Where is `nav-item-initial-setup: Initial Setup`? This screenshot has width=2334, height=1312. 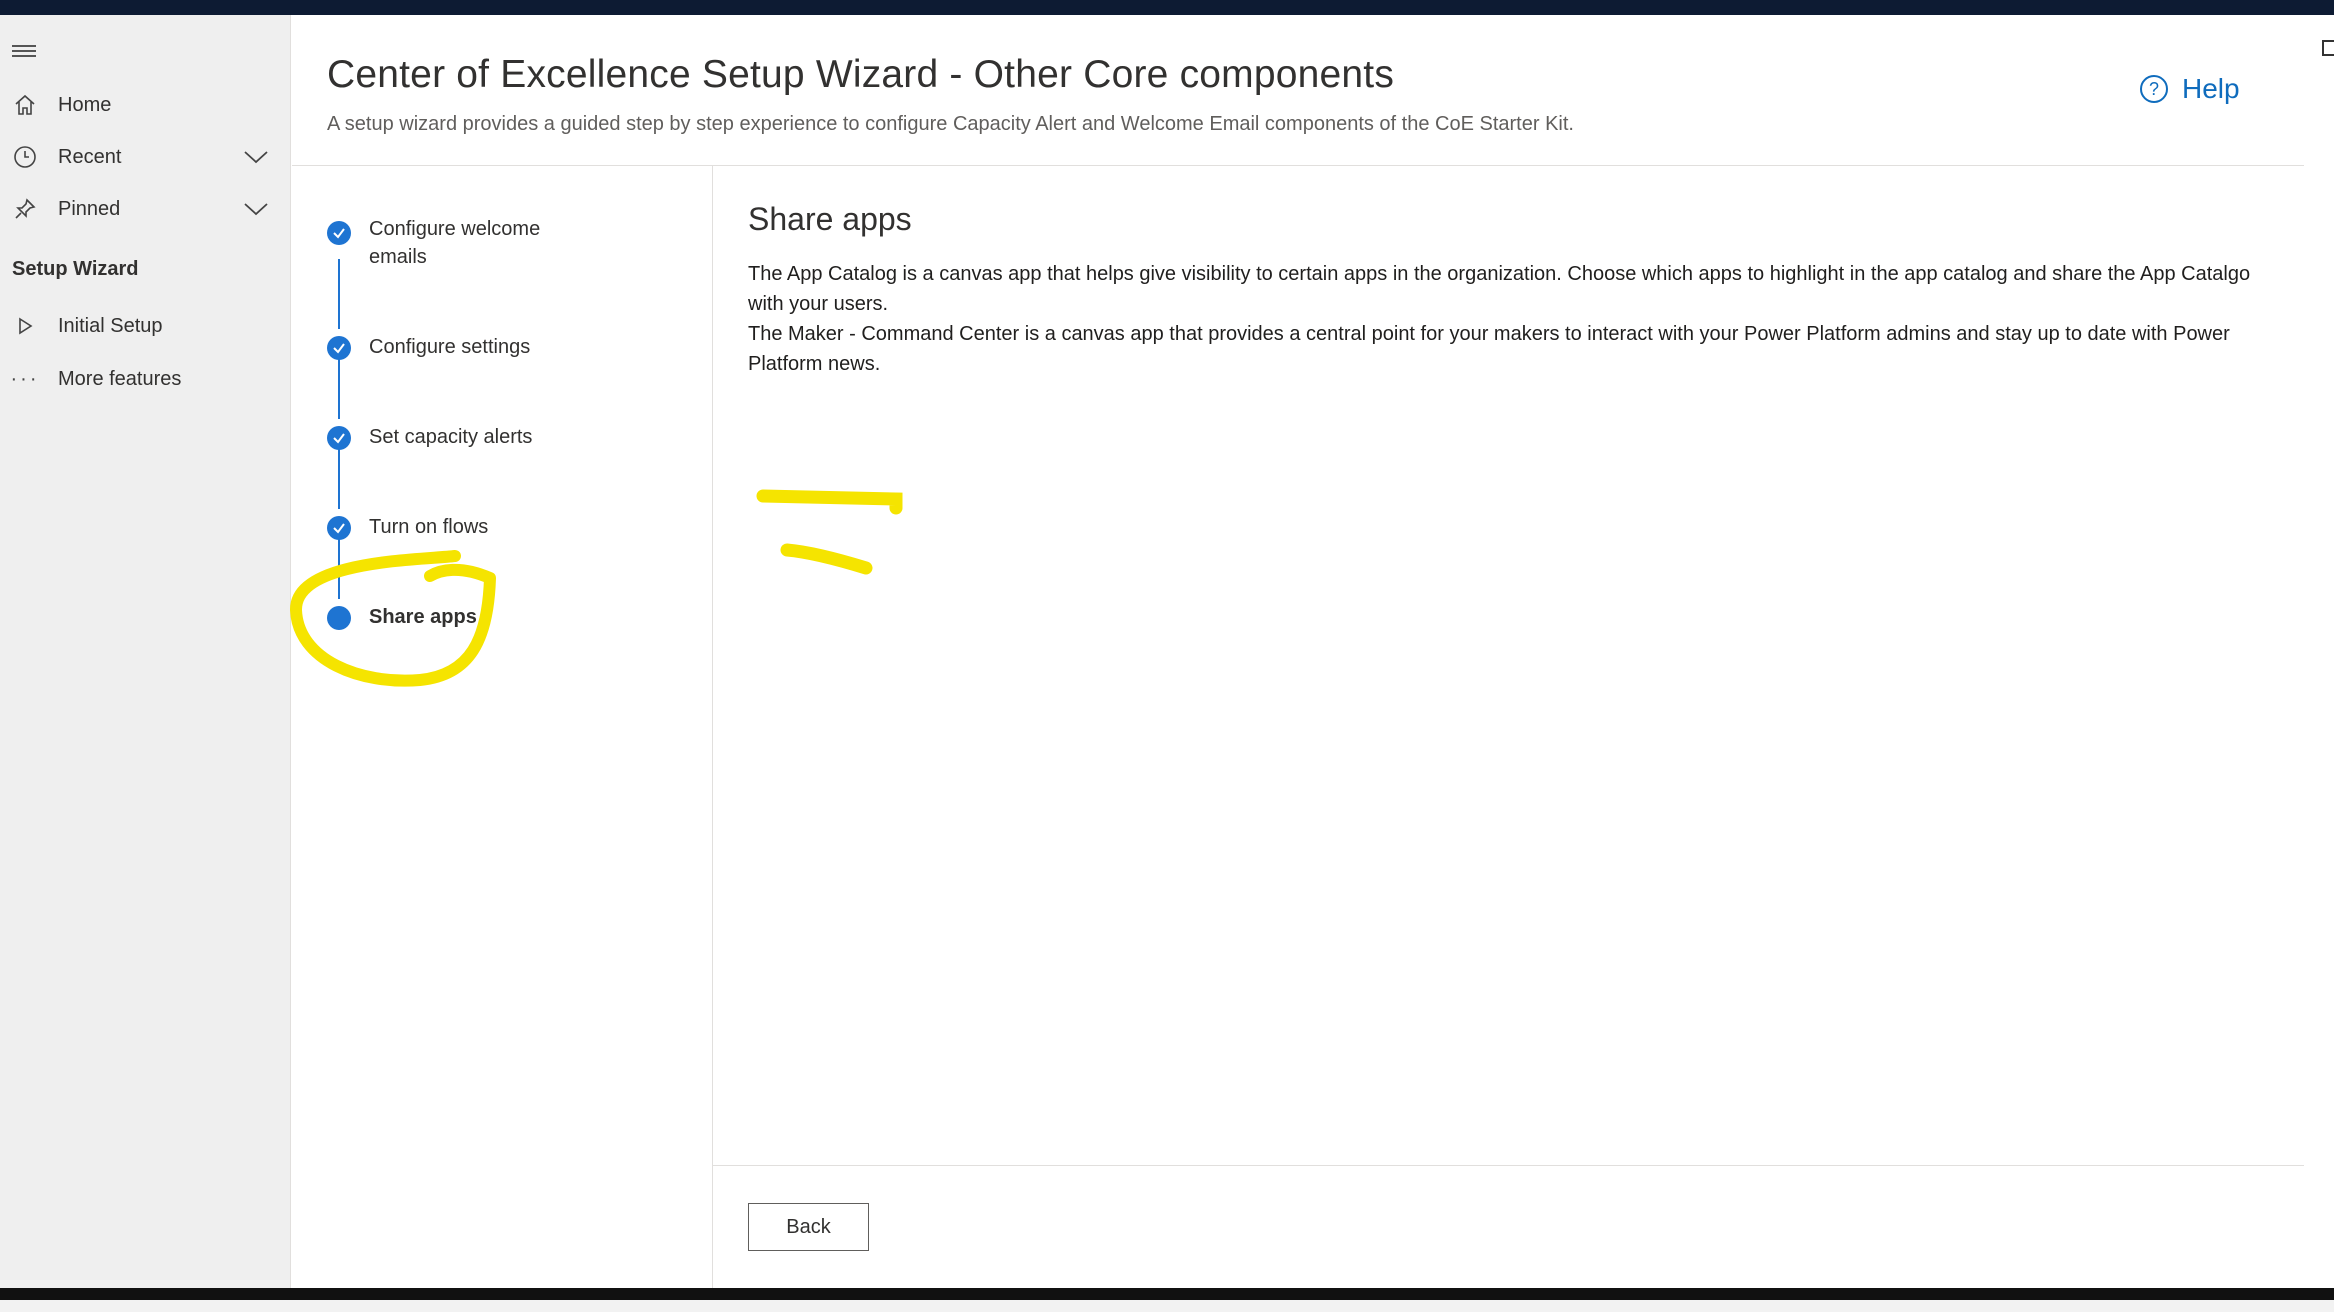 nav-item-initial-setup: Initial Setup is located at coordinates (145, 326).